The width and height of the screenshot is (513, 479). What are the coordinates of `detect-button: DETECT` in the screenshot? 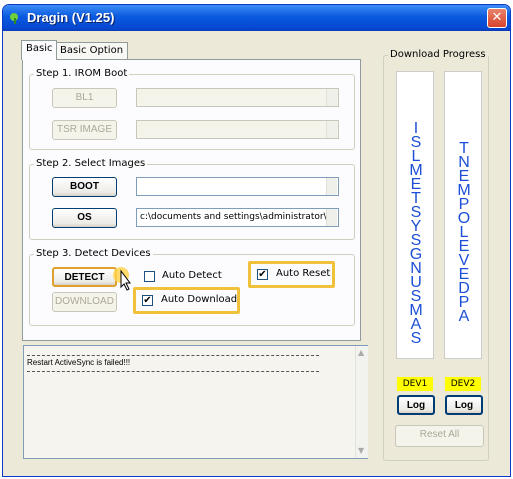 It's located at (84, 277).